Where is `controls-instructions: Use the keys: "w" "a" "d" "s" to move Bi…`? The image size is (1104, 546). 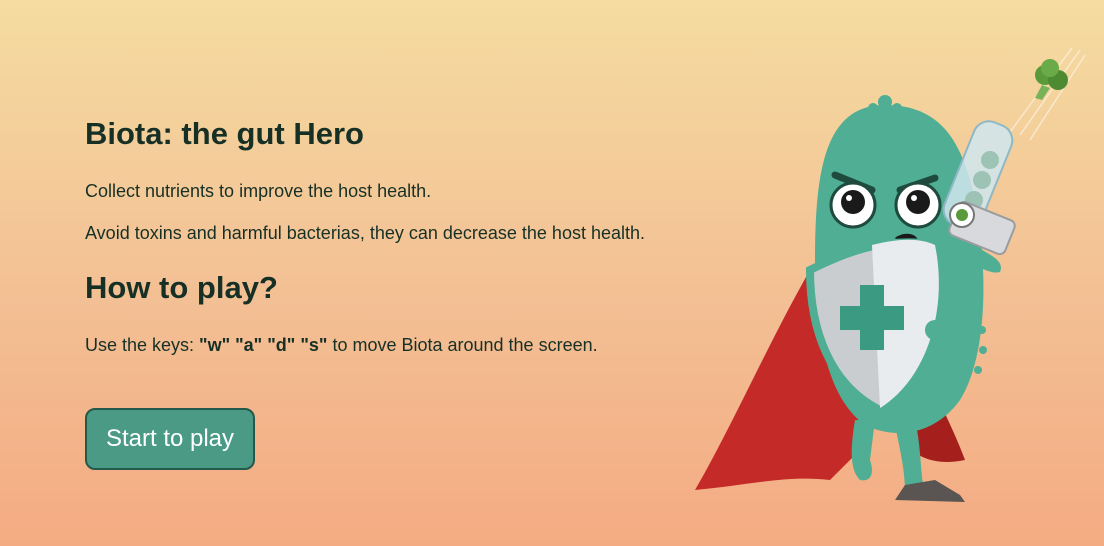
controls-instructions: Use the keys: "w" "a" "d" "s" to move Bi… is located at coordinates (341, 345).